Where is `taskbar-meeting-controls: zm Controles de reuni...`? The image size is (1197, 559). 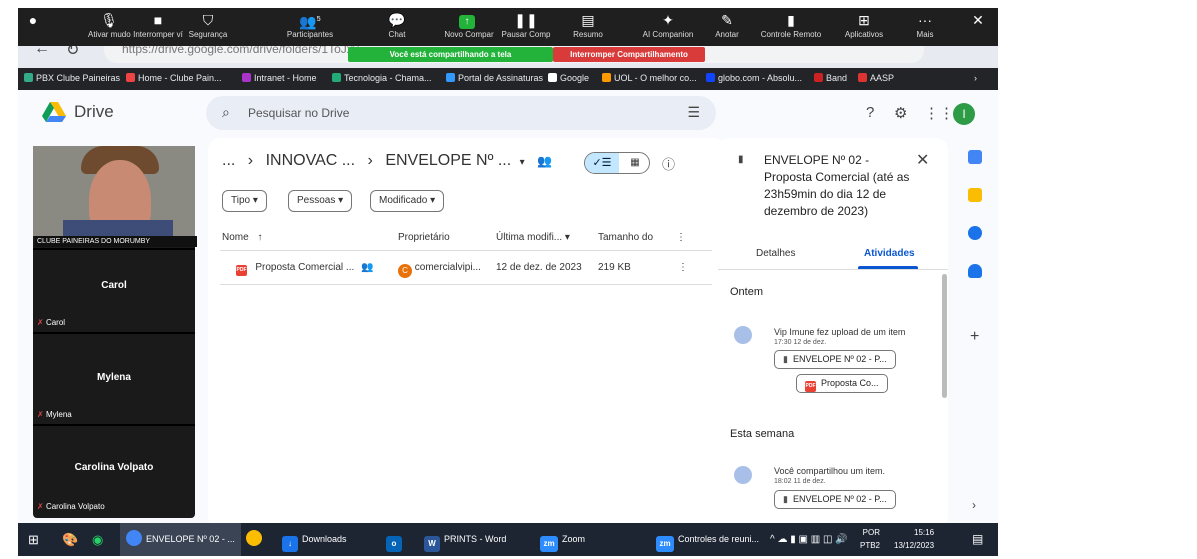 taskbar-meeting-controls: zm Controles de reuni... is located at coordinates (707, 539).